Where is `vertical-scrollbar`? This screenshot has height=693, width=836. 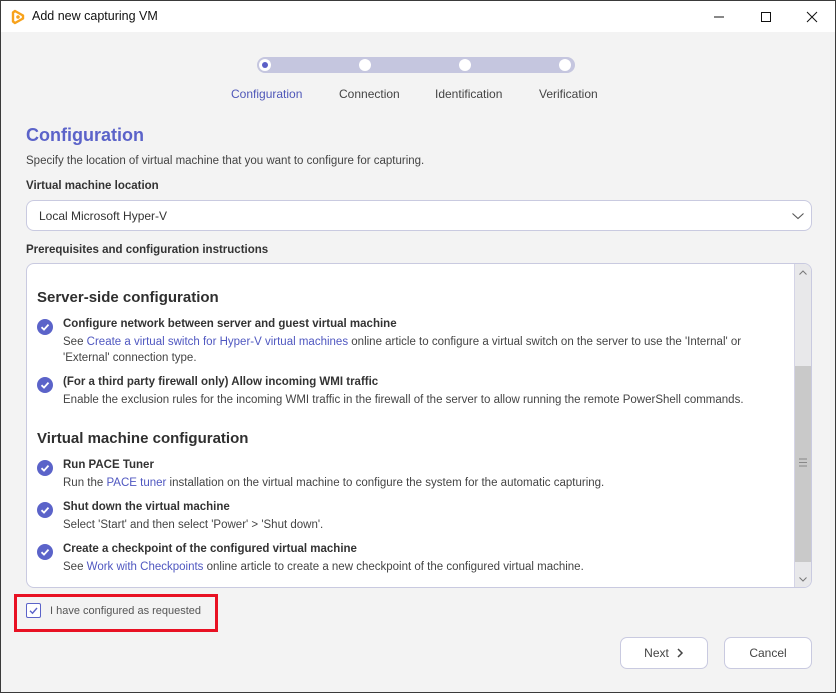
vertical-scrollbar is located at coordinates (802, 425).